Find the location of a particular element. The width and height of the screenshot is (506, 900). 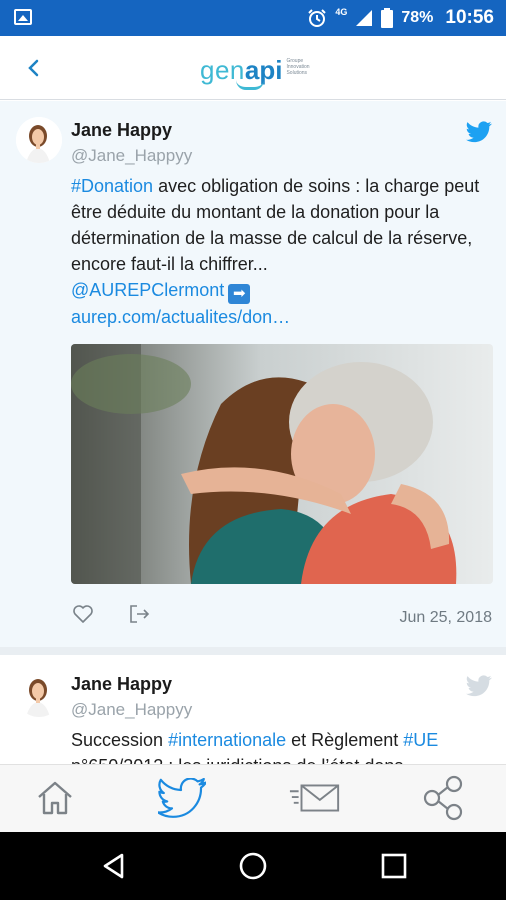

mail-icon is located at coordinates (314, 798).